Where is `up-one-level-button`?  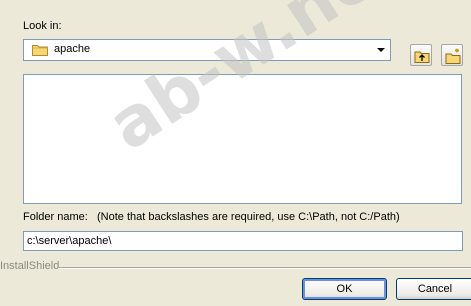 up-one-level-button is located at coordinates (421, 55).